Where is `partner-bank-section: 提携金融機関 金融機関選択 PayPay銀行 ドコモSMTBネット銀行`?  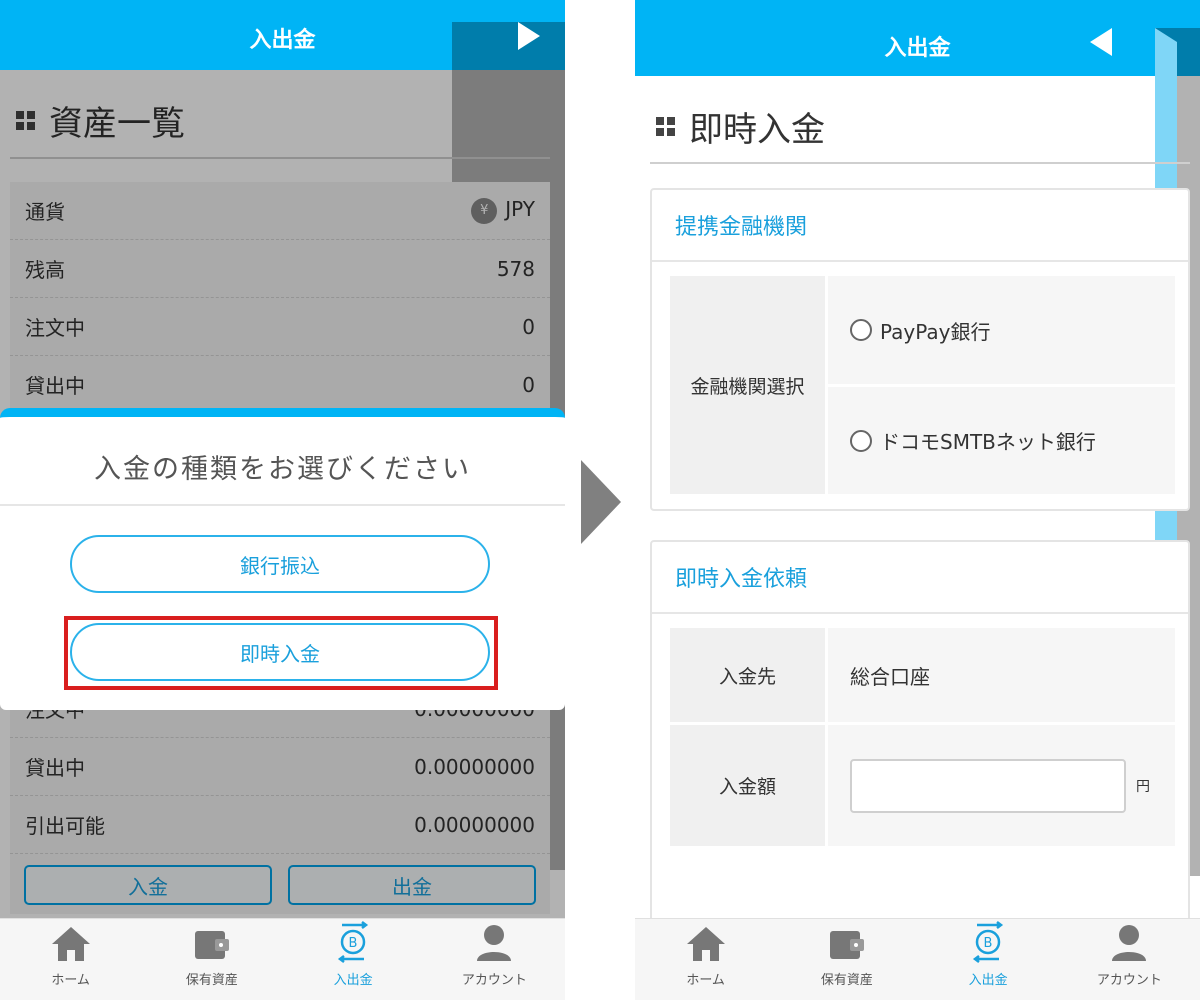
partner-bank-section: 提携金融機関 金融機関選択 PayPay銀行 ドコモSMTBネット銀行 is located at coordinates (920, 349).